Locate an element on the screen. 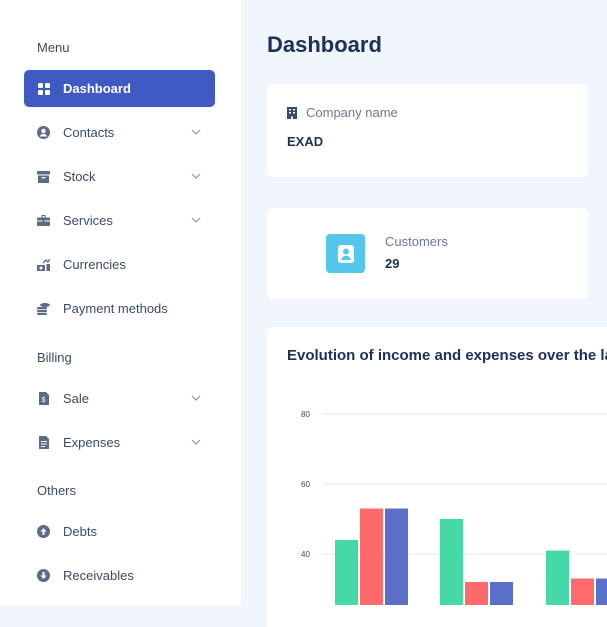 The image size is (607, 627). sidebar-item-label: Payment methods is located at coordinates (115, 308).